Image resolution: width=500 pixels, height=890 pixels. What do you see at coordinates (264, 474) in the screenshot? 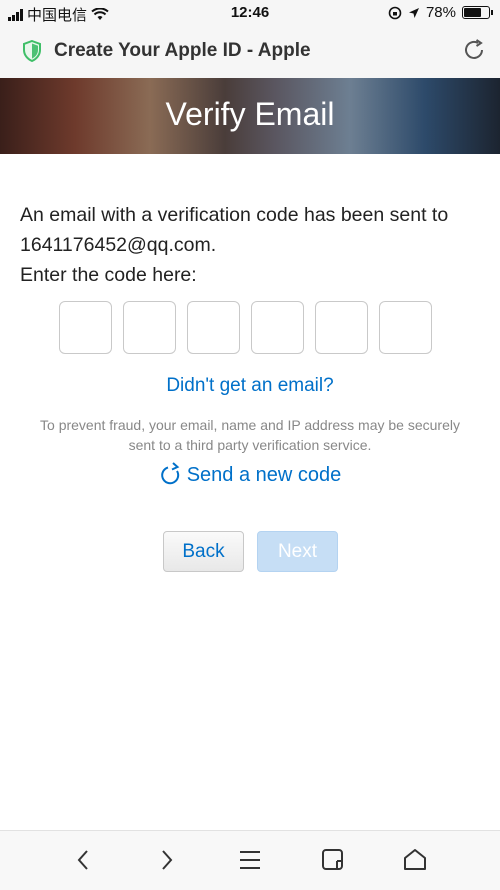
I see `send-new-code-label: Send a new code` at bounding box center [264, 474].